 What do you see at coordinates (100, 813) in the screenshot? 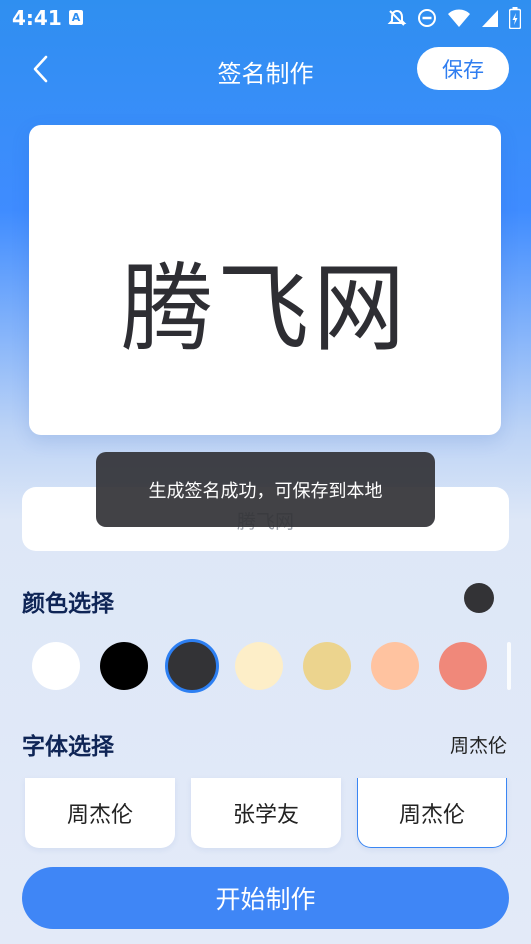
I see `font-option: 周杰伦` at bounding box center [100, 813].